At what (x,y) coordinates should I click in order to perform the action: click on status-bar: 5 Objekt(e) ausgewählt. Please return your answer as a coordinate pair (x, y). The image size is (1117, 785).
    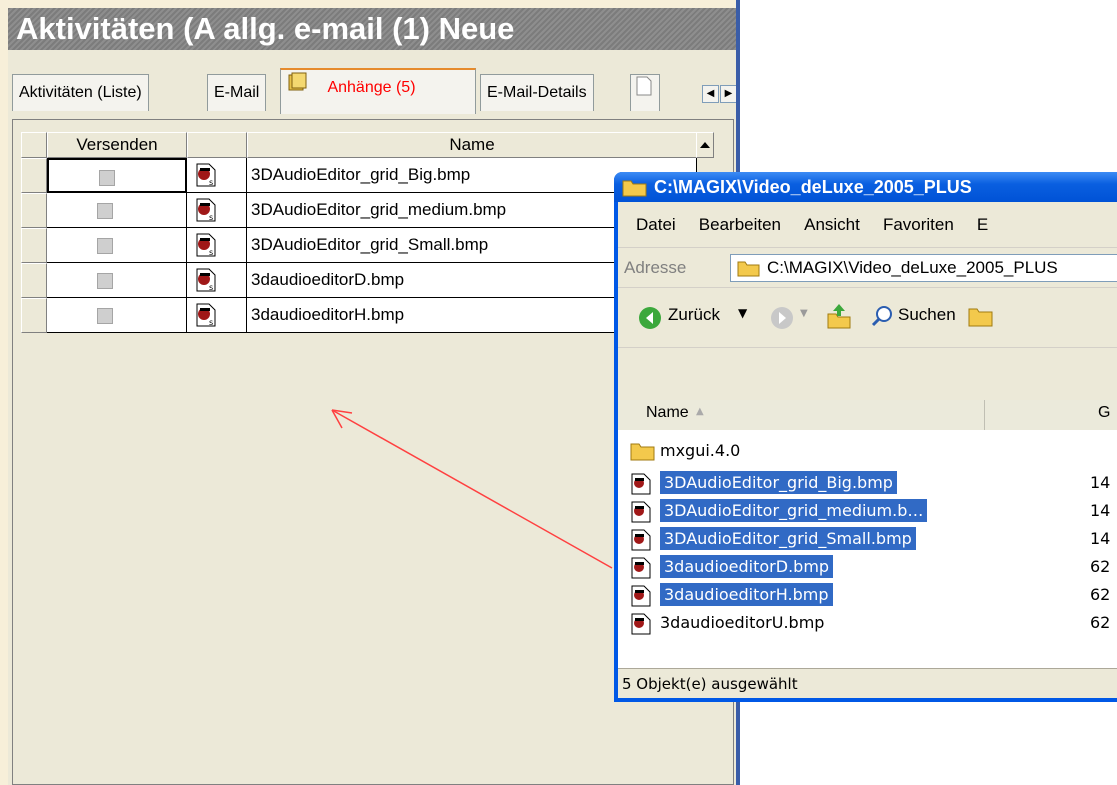
    Looking at the image, I should click on (867, 683).